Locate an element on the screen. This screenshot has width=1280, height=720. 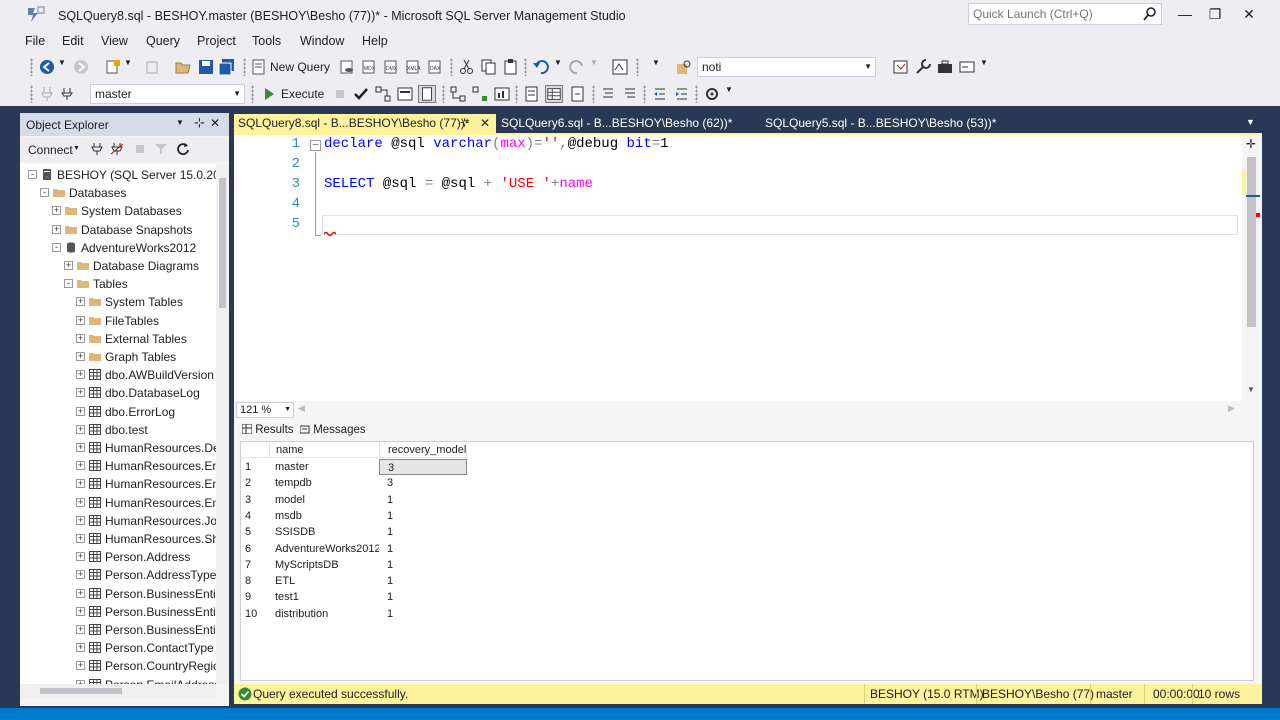
cell-name: msdb is located at coordinates (324, 516).